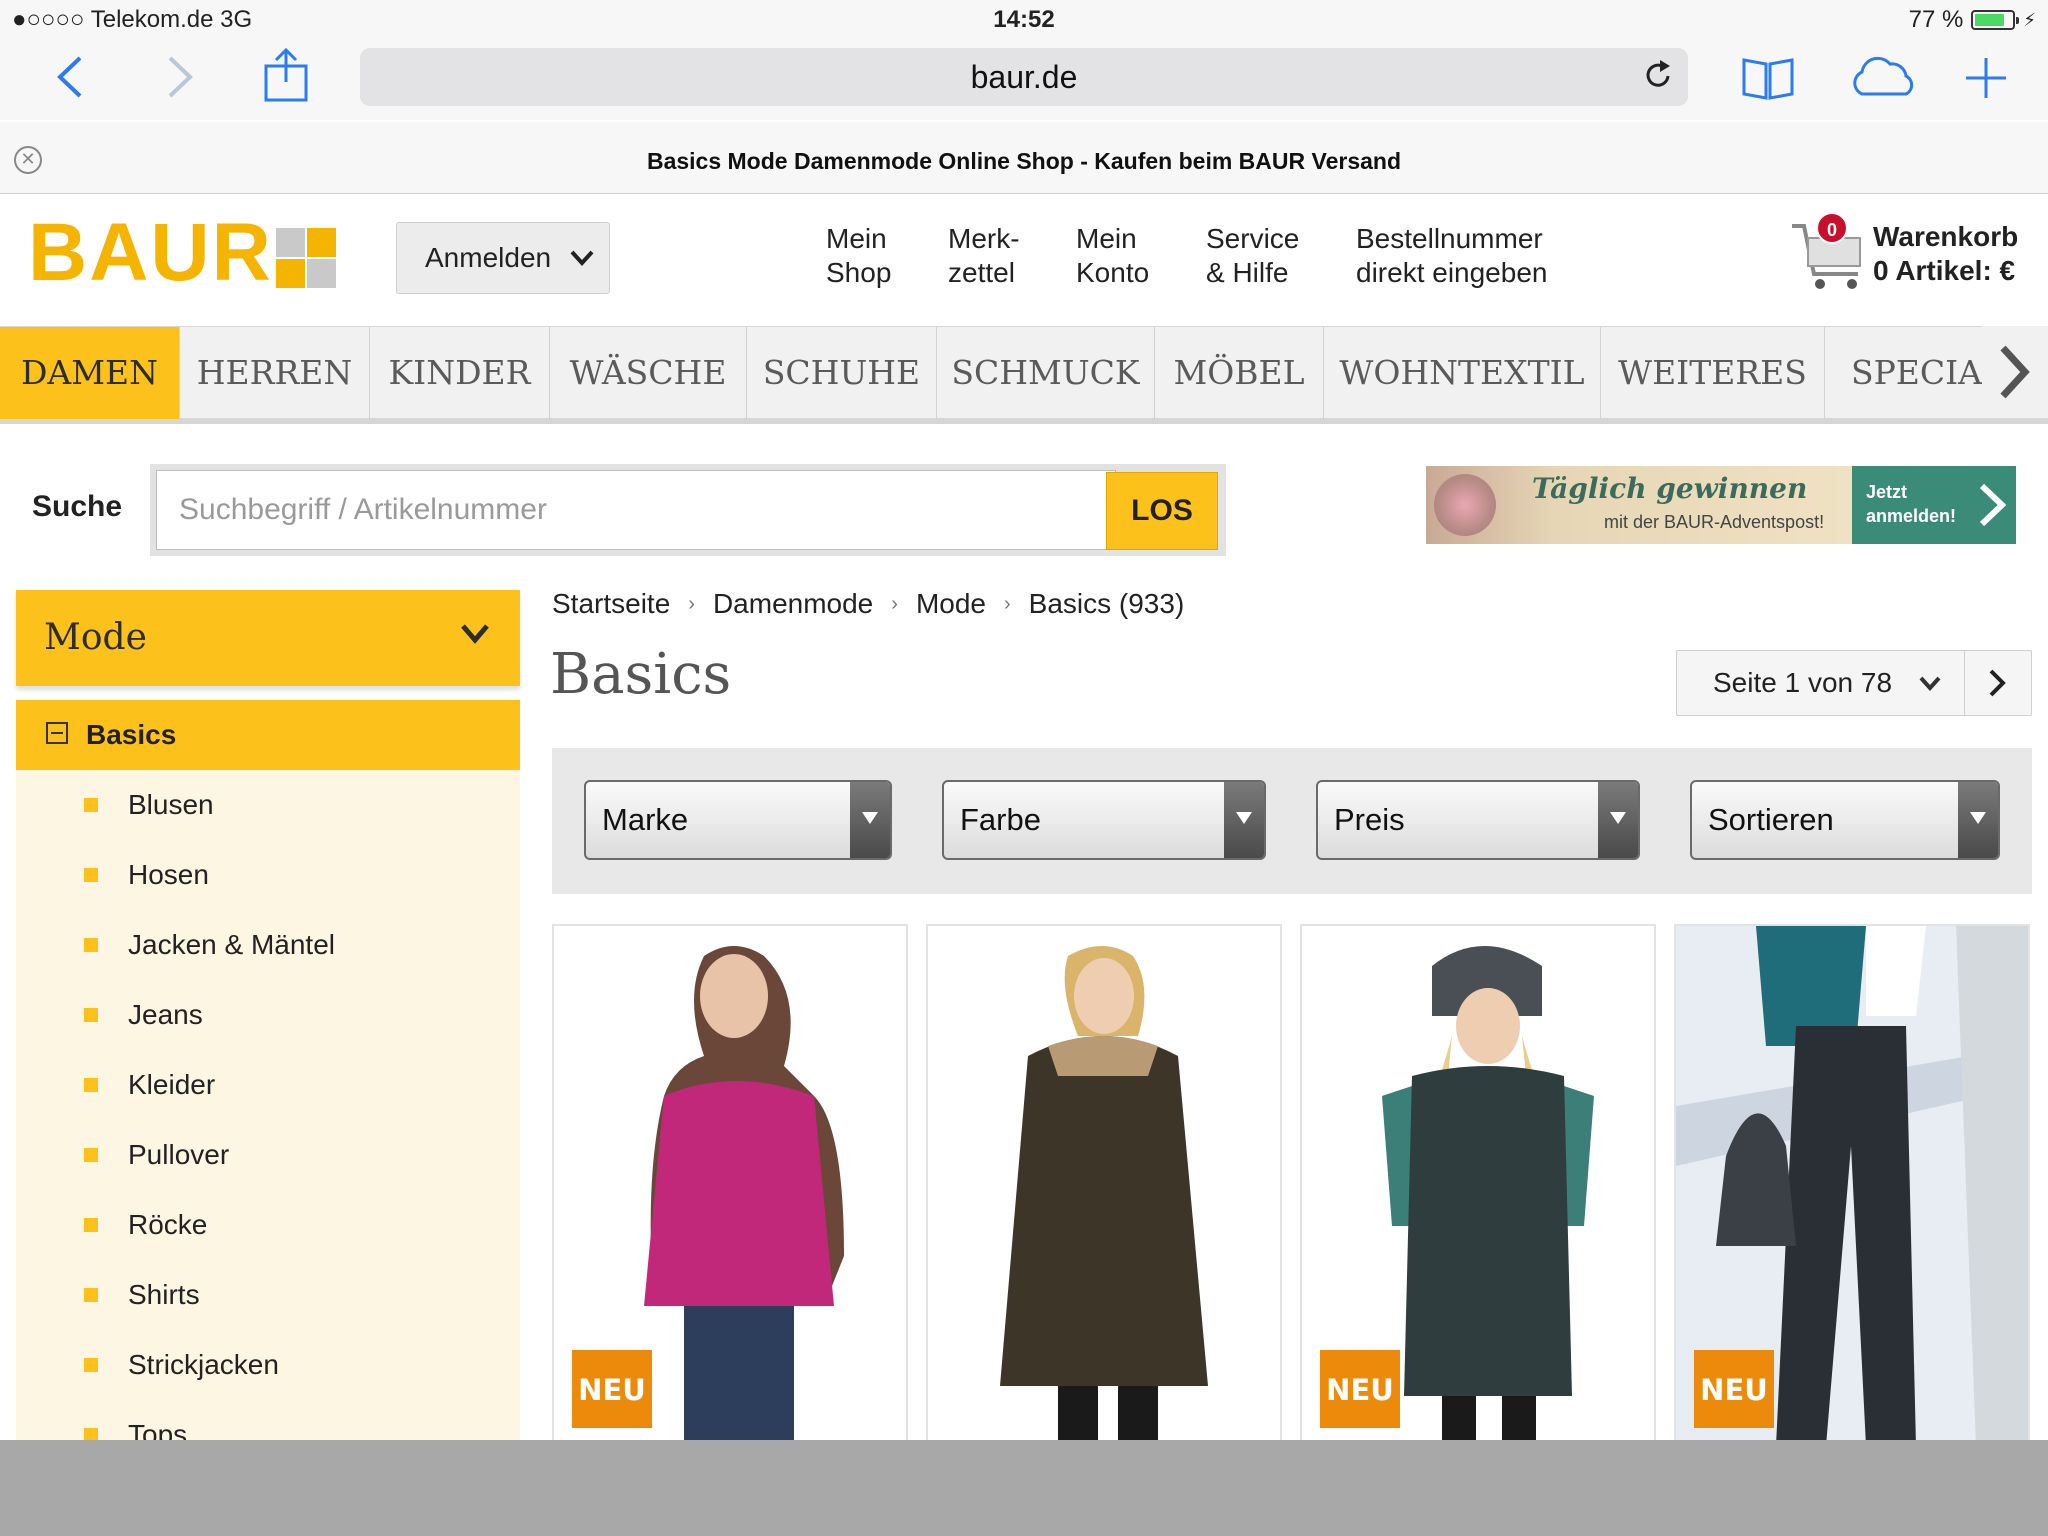 This screenshot has height=1536, width=2048. I want to click on breadcrumb-current: Basics (933), so click(1106, 603).